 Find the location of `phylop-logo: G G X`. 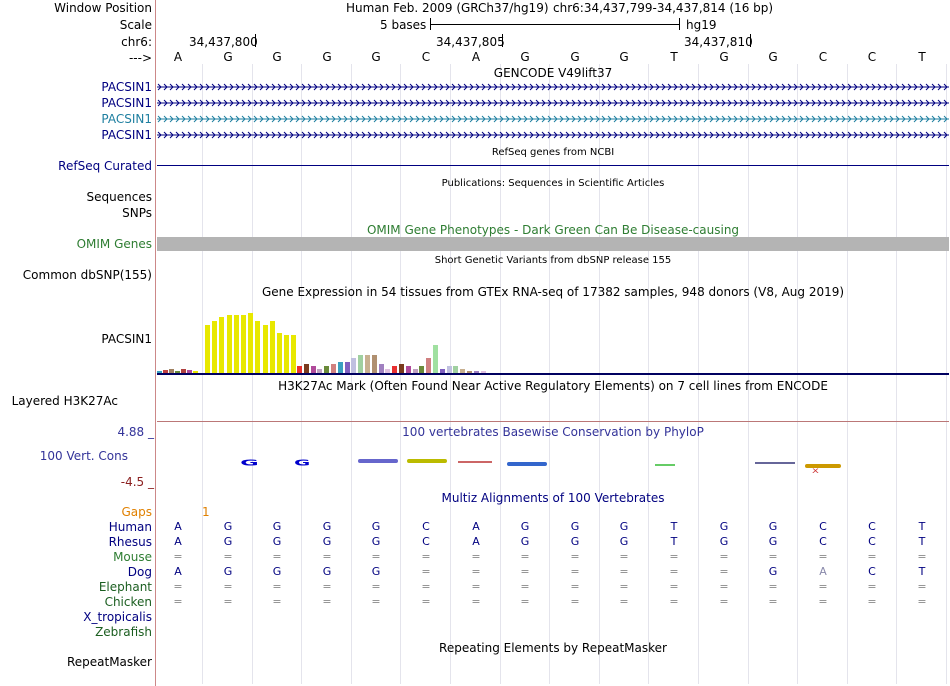

phylop-logo: G G X is located at coordinates (553, 463).